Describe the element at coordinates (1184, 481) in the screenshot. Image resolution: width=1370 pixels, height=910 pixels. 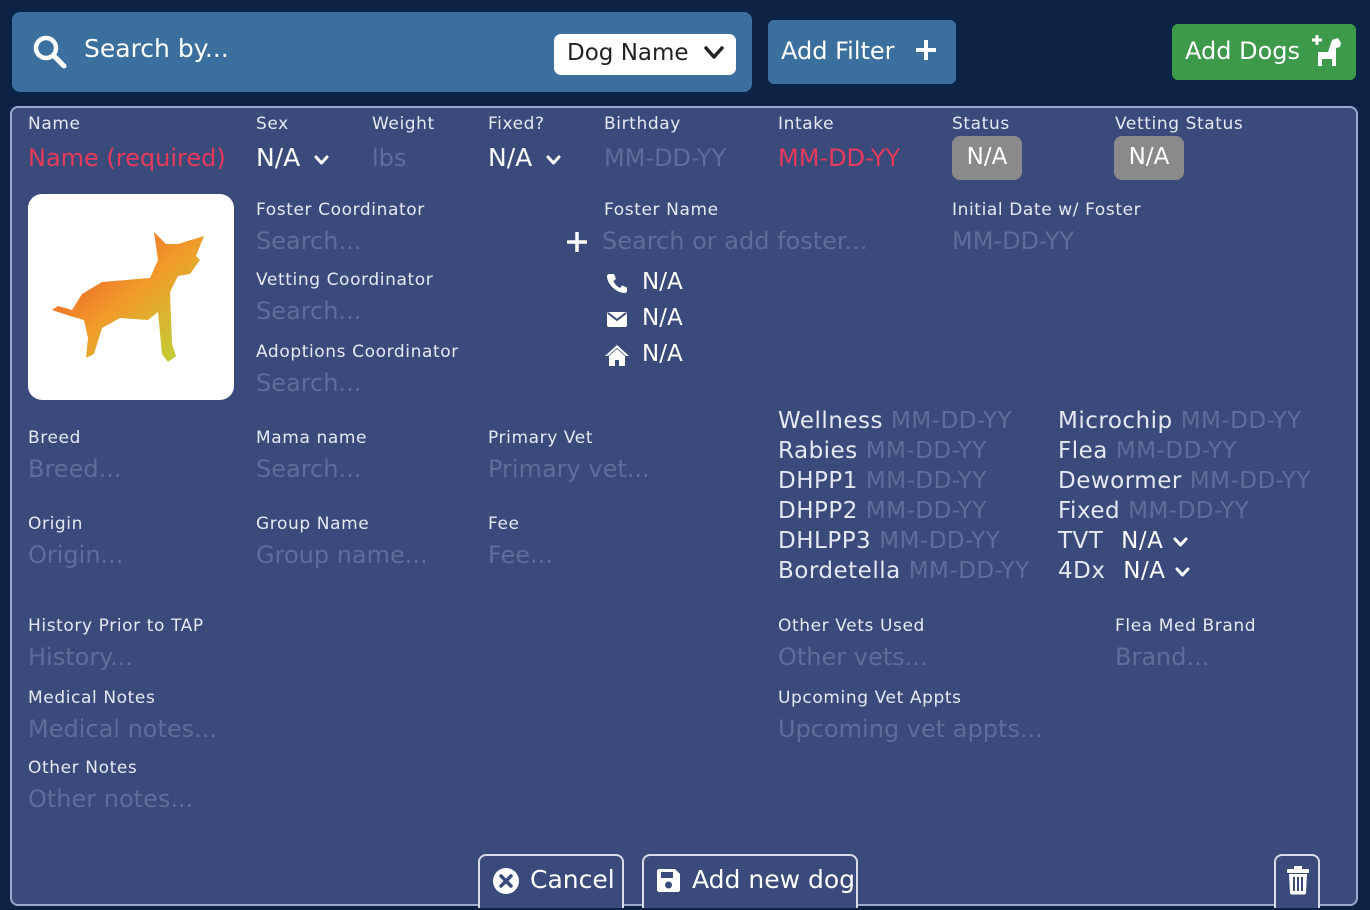
I see `vetting-dewormer: Dewormer MM-DD-YY` at that location.